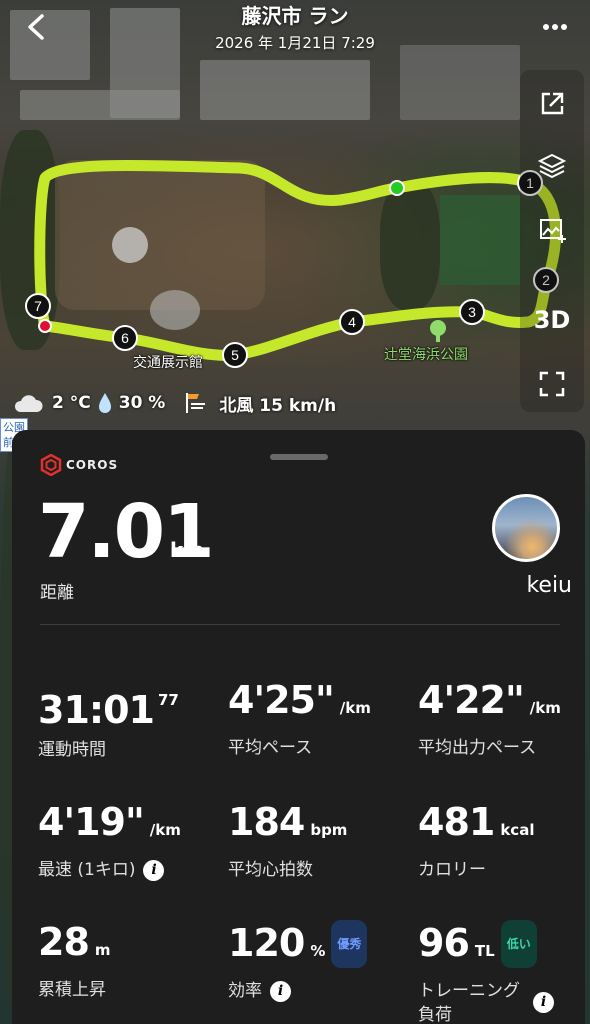 The height and width of the screenshot is (1024, 590). Describe the element at coordinates (168, 700) in the screenshot. I see `metric-subseconds: 77` at that location.